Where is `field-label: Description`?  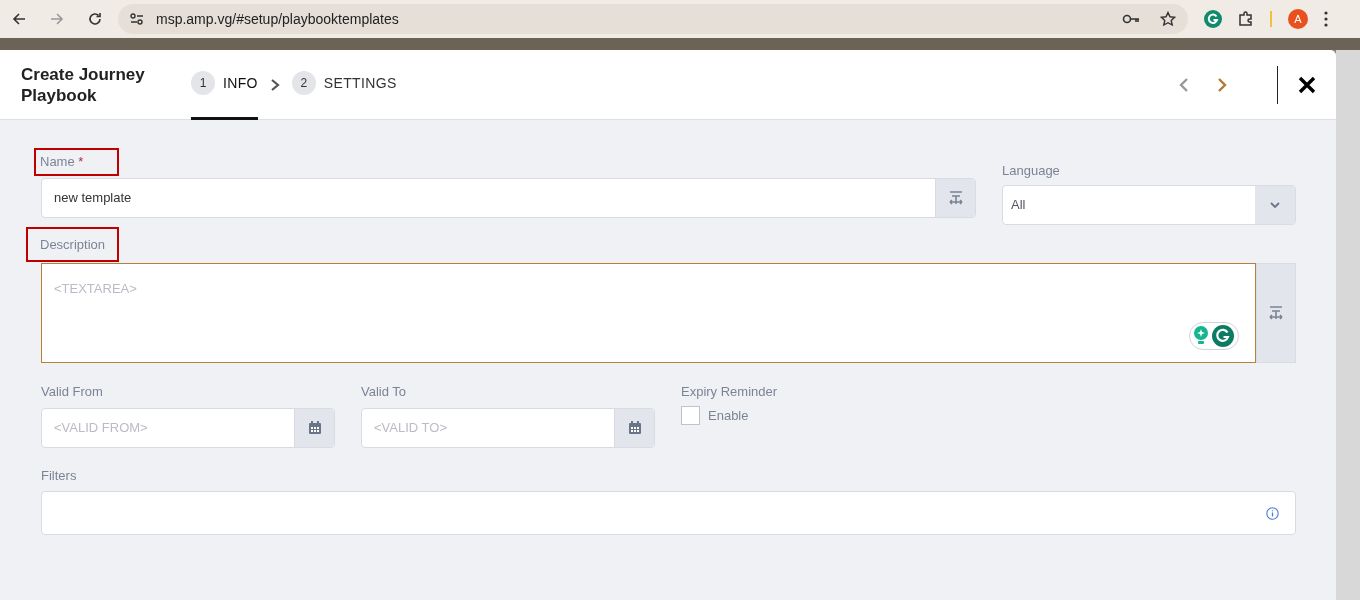 field-label: Description is located at coordinates (73, 244).